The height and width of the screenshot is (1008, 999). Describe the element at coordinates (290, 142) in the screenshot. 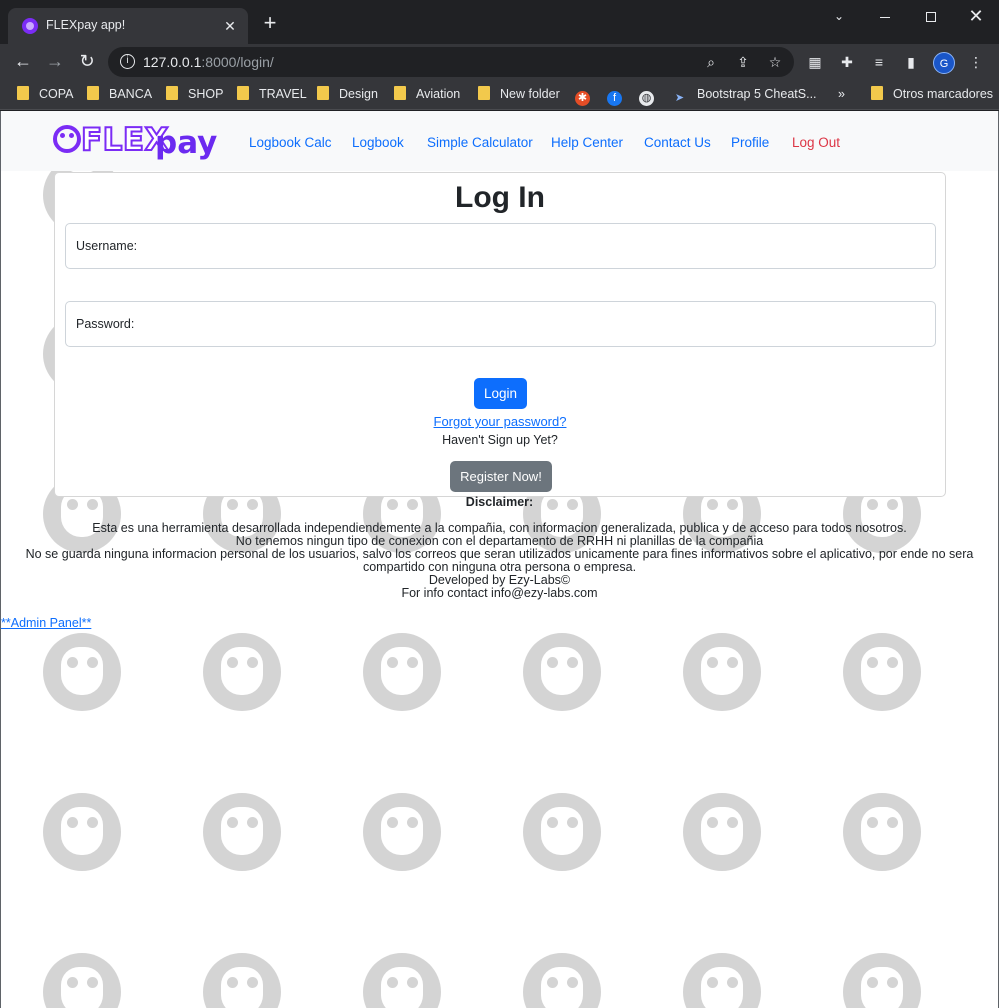

I see `nav-logbook-calc: Logbook Calc` at that location.